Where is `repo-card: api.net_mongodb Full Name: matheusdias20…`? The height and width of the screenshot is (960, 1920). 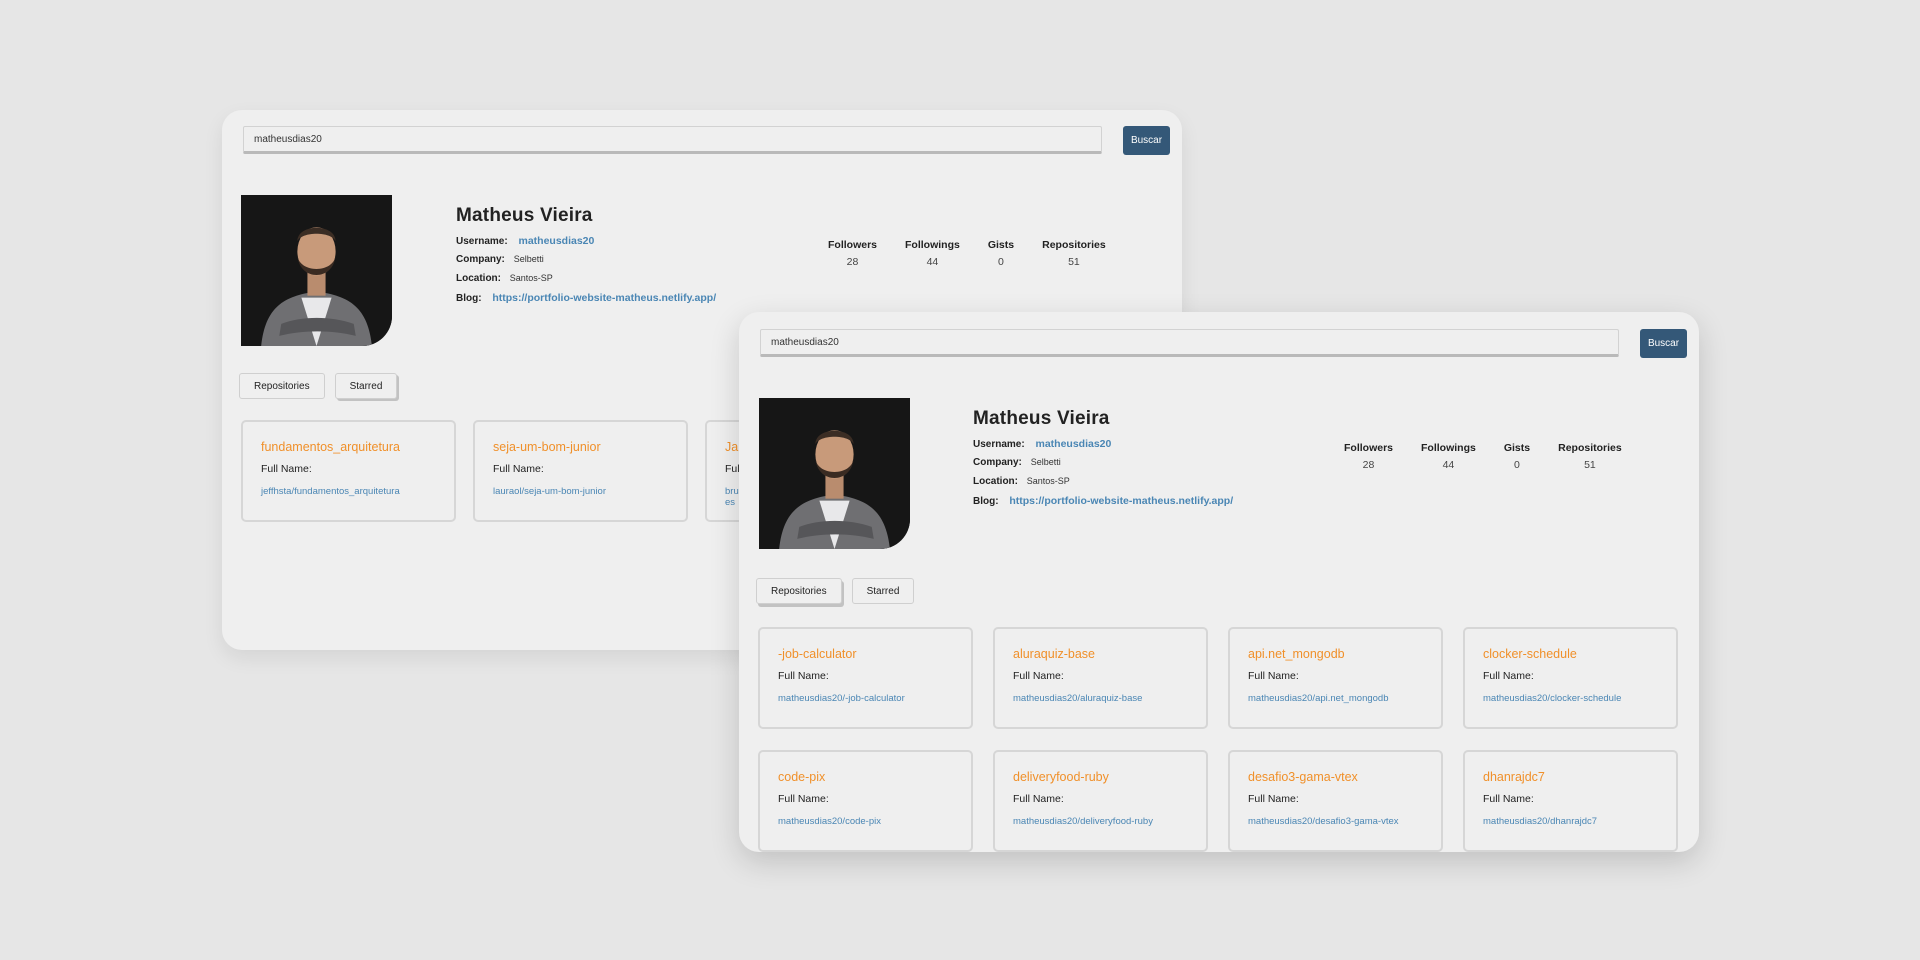 repo-card: api.net_mongodb Full Name: matheusdias20… is located at coordinates (1335, 678).